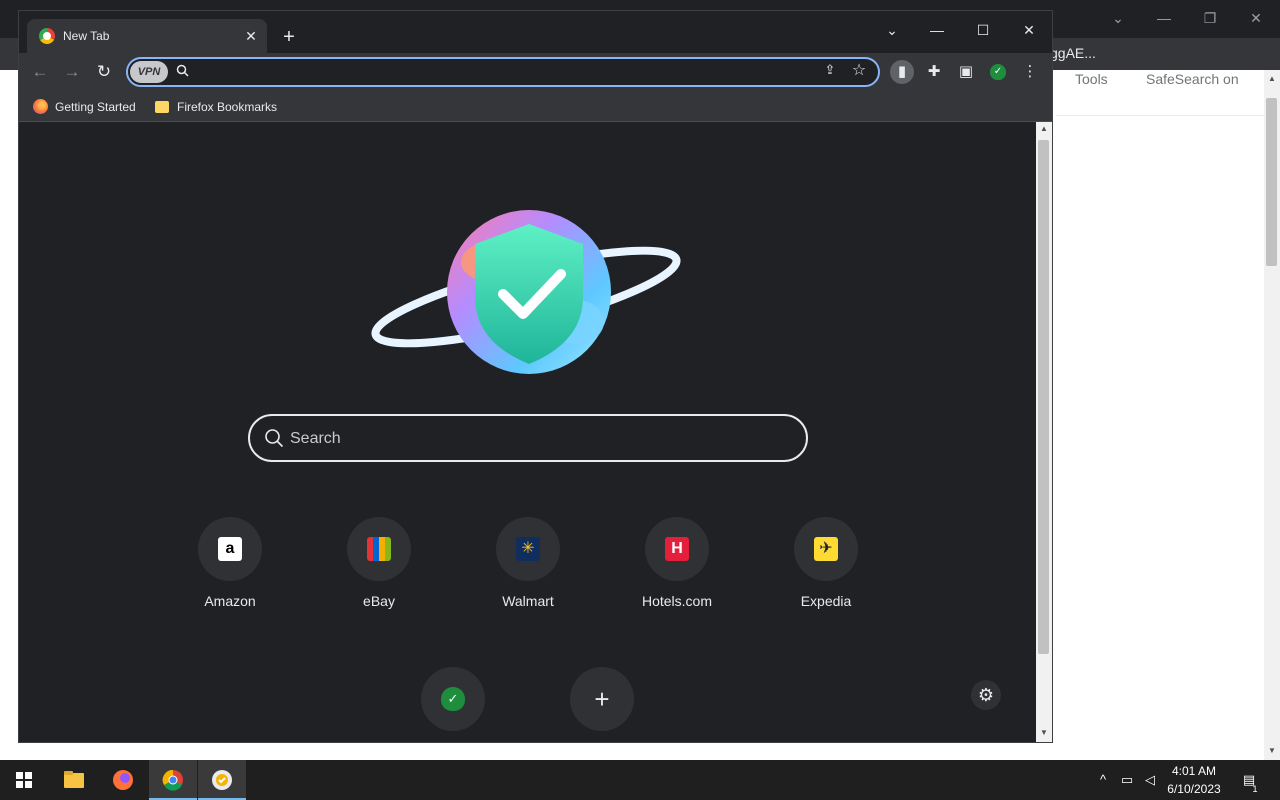  Describe the element at coordinates (1150, 780) in the screenshot. I see `volume-muted-icon: ◁` at that location.